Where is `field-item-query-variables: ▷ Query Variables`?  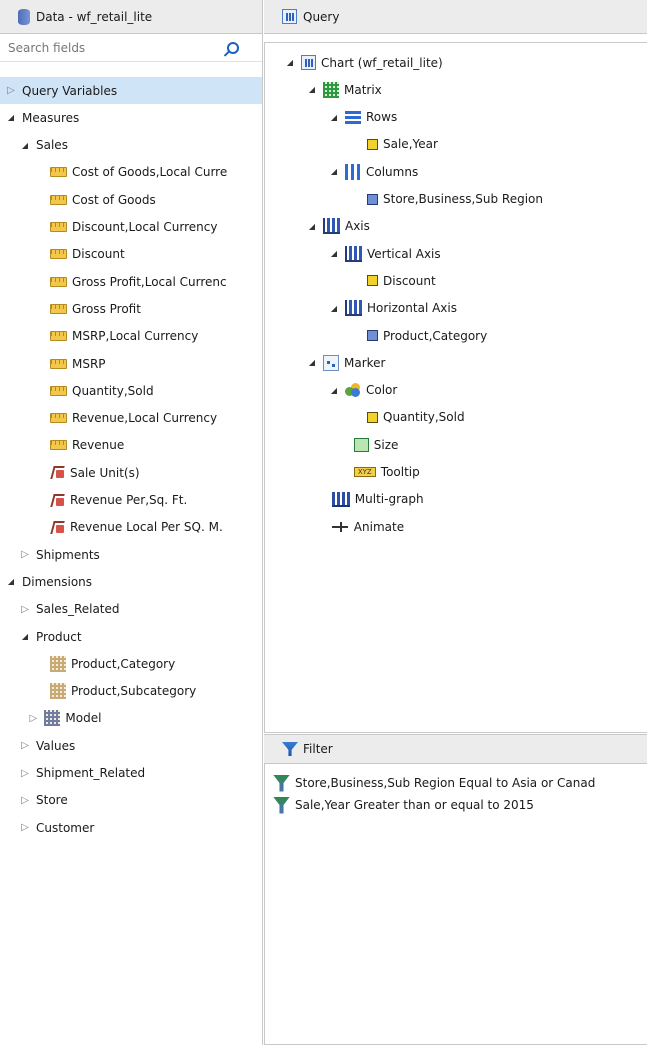 field-item-query-variables: ▷ Query Variables is located at coordinates (131, 90).